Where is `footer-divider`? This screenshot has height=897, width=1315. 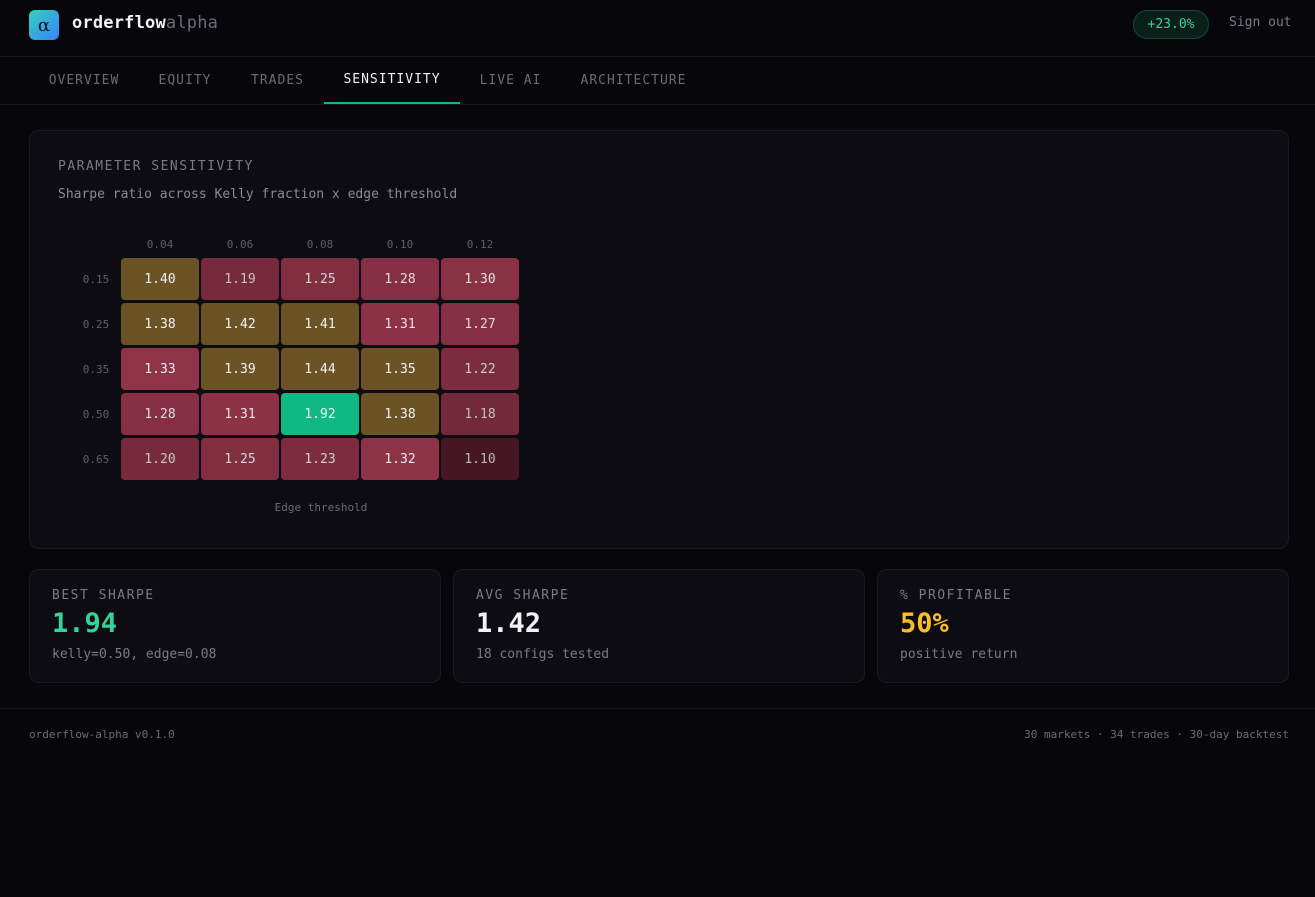 footer-divider is located at coordinates (657, 708).